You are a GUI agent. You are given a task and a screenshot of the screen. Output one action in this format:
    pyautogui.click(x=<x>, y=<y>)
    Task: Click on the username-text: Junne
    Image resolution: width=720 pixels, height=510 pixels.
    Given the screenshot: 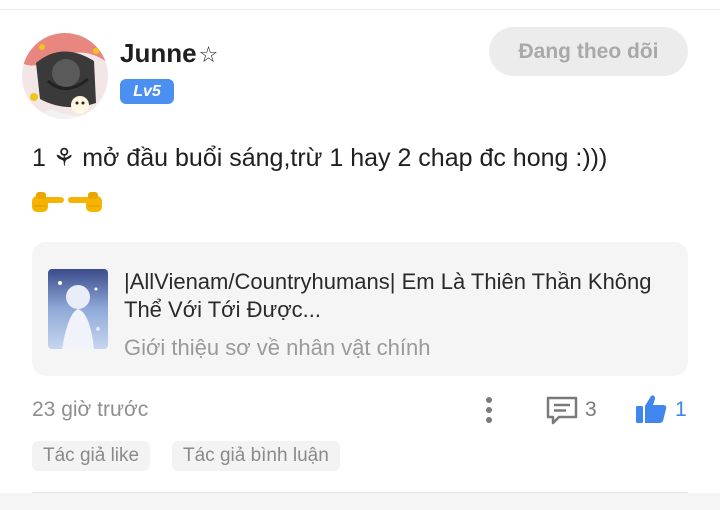 What is the action you would take?
    pyautogui.click(x=158, y=53)
    